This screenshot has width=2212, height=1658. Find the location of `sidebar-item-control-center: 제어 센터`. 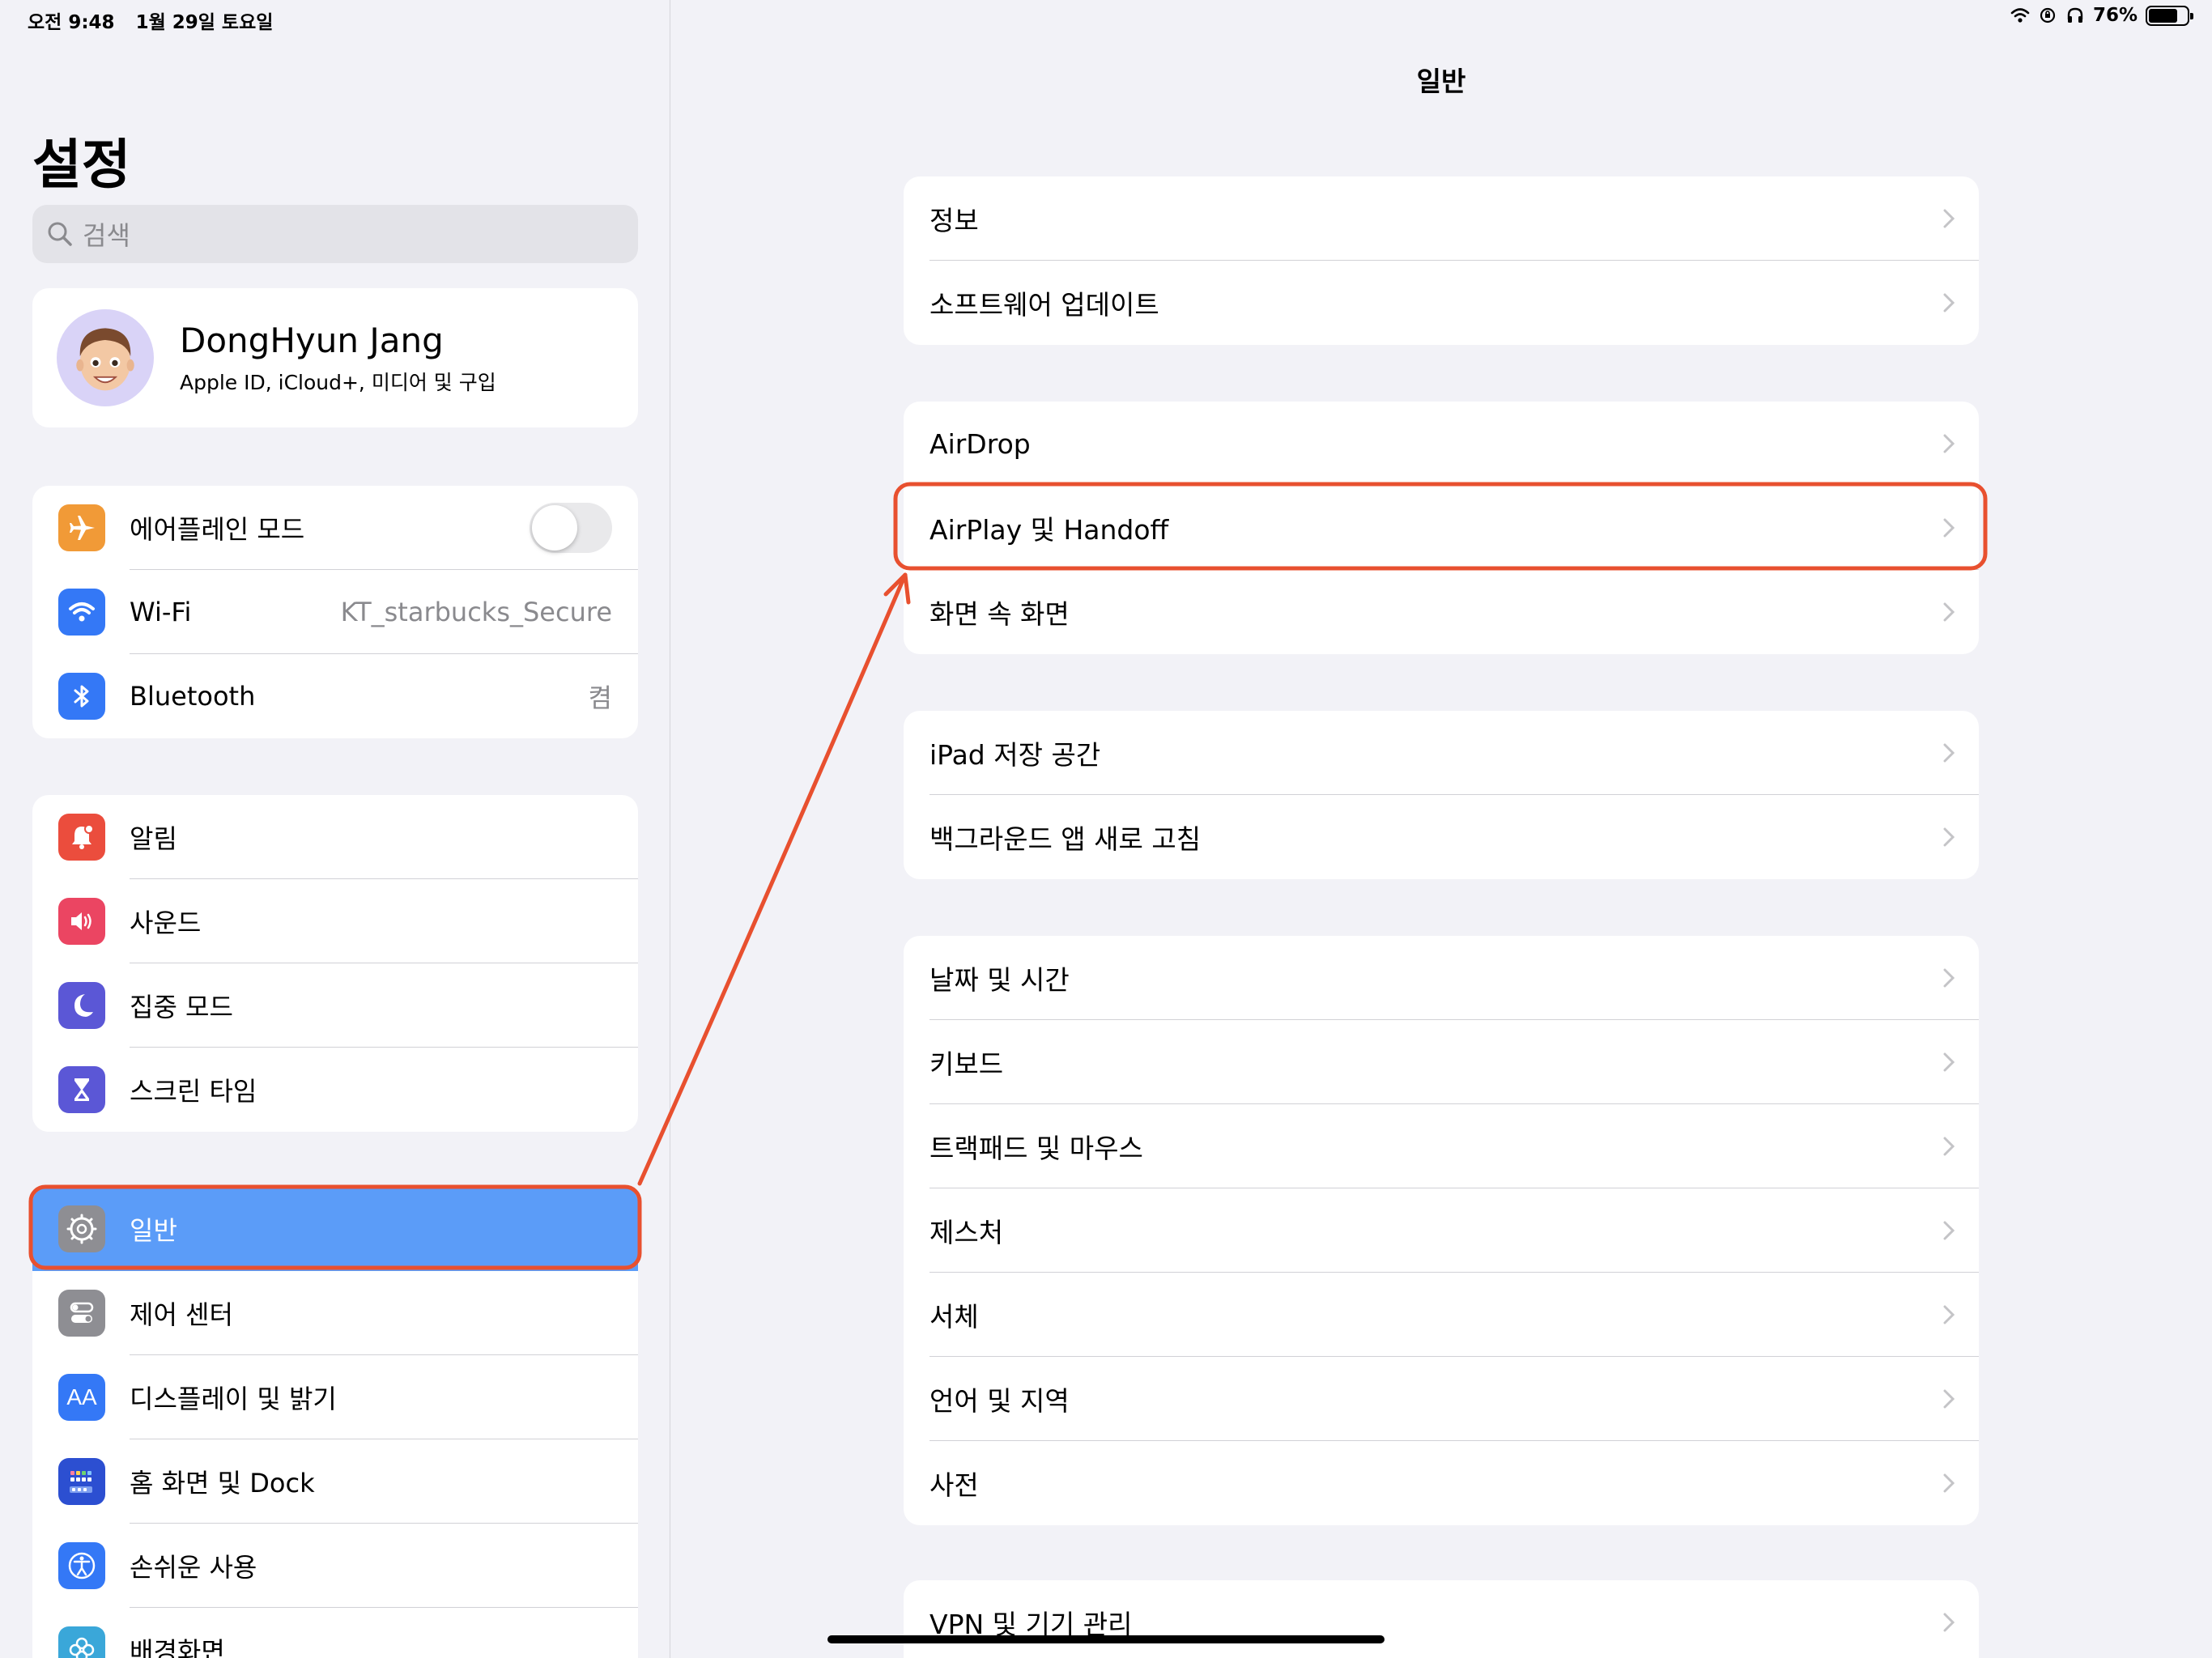

sidebar-item-control-center: 제어 센터 is located at coordinates (335, 1313).